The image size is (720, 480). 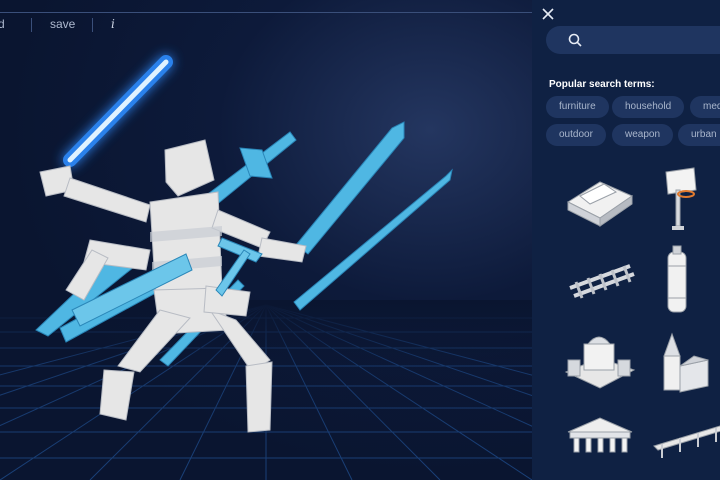 I want to click on chip-household: household, so click(x=648, y=107).